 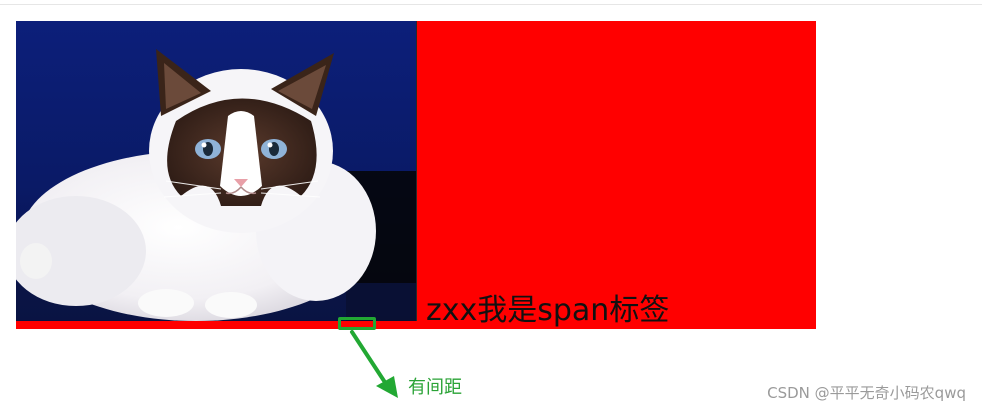 I want to click on top-divider, so click(x=491, y=4).